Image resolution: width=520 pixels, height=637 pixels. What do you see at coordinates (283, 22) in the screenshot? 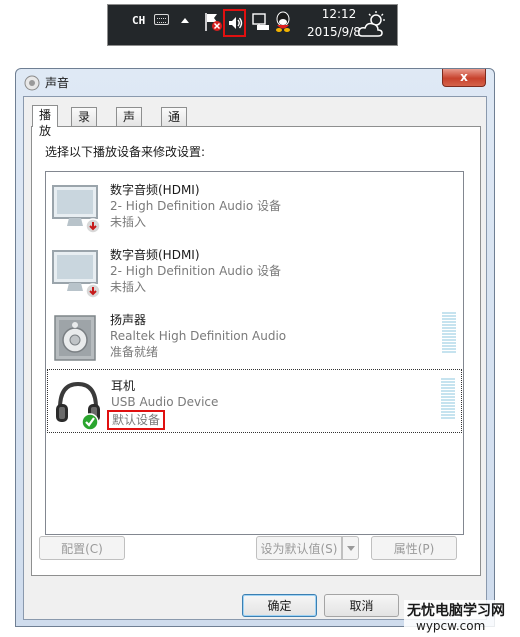
I see `qq-icon` at bounding box center [283, 22].